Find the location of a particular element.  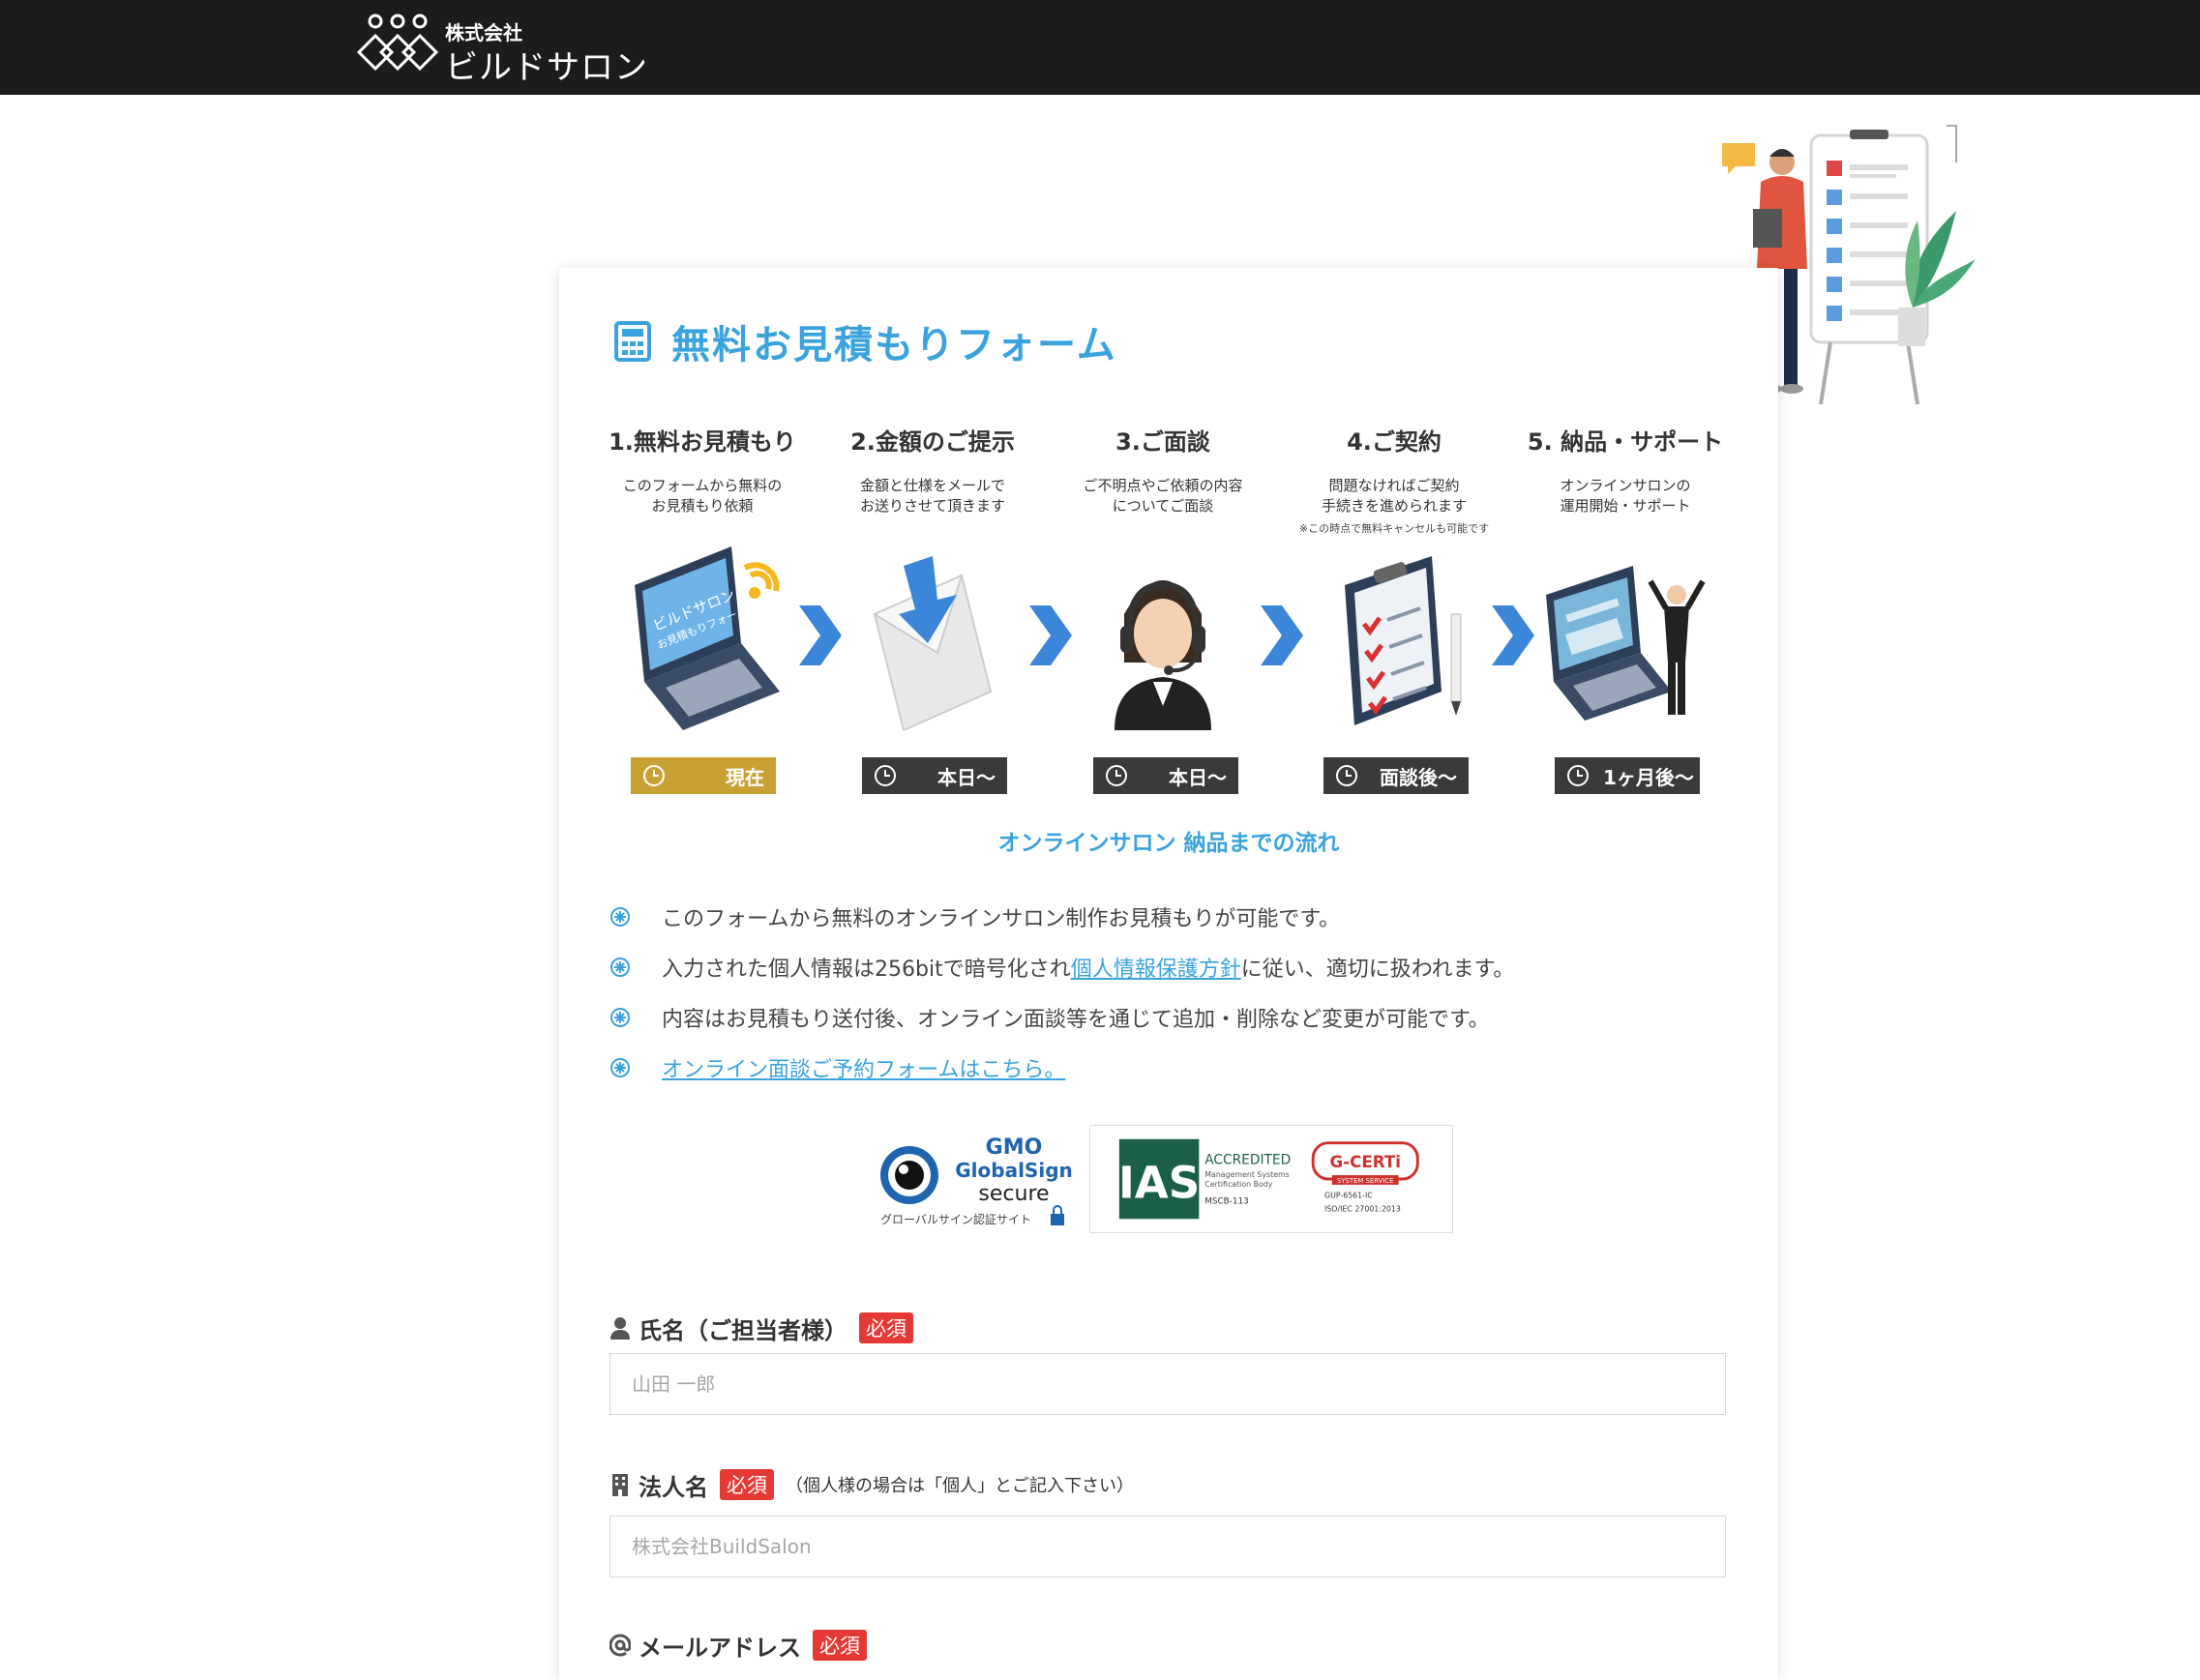

step-5-timing-badge: 1ヶ月後〜 is located at coordinates (1627, 776).